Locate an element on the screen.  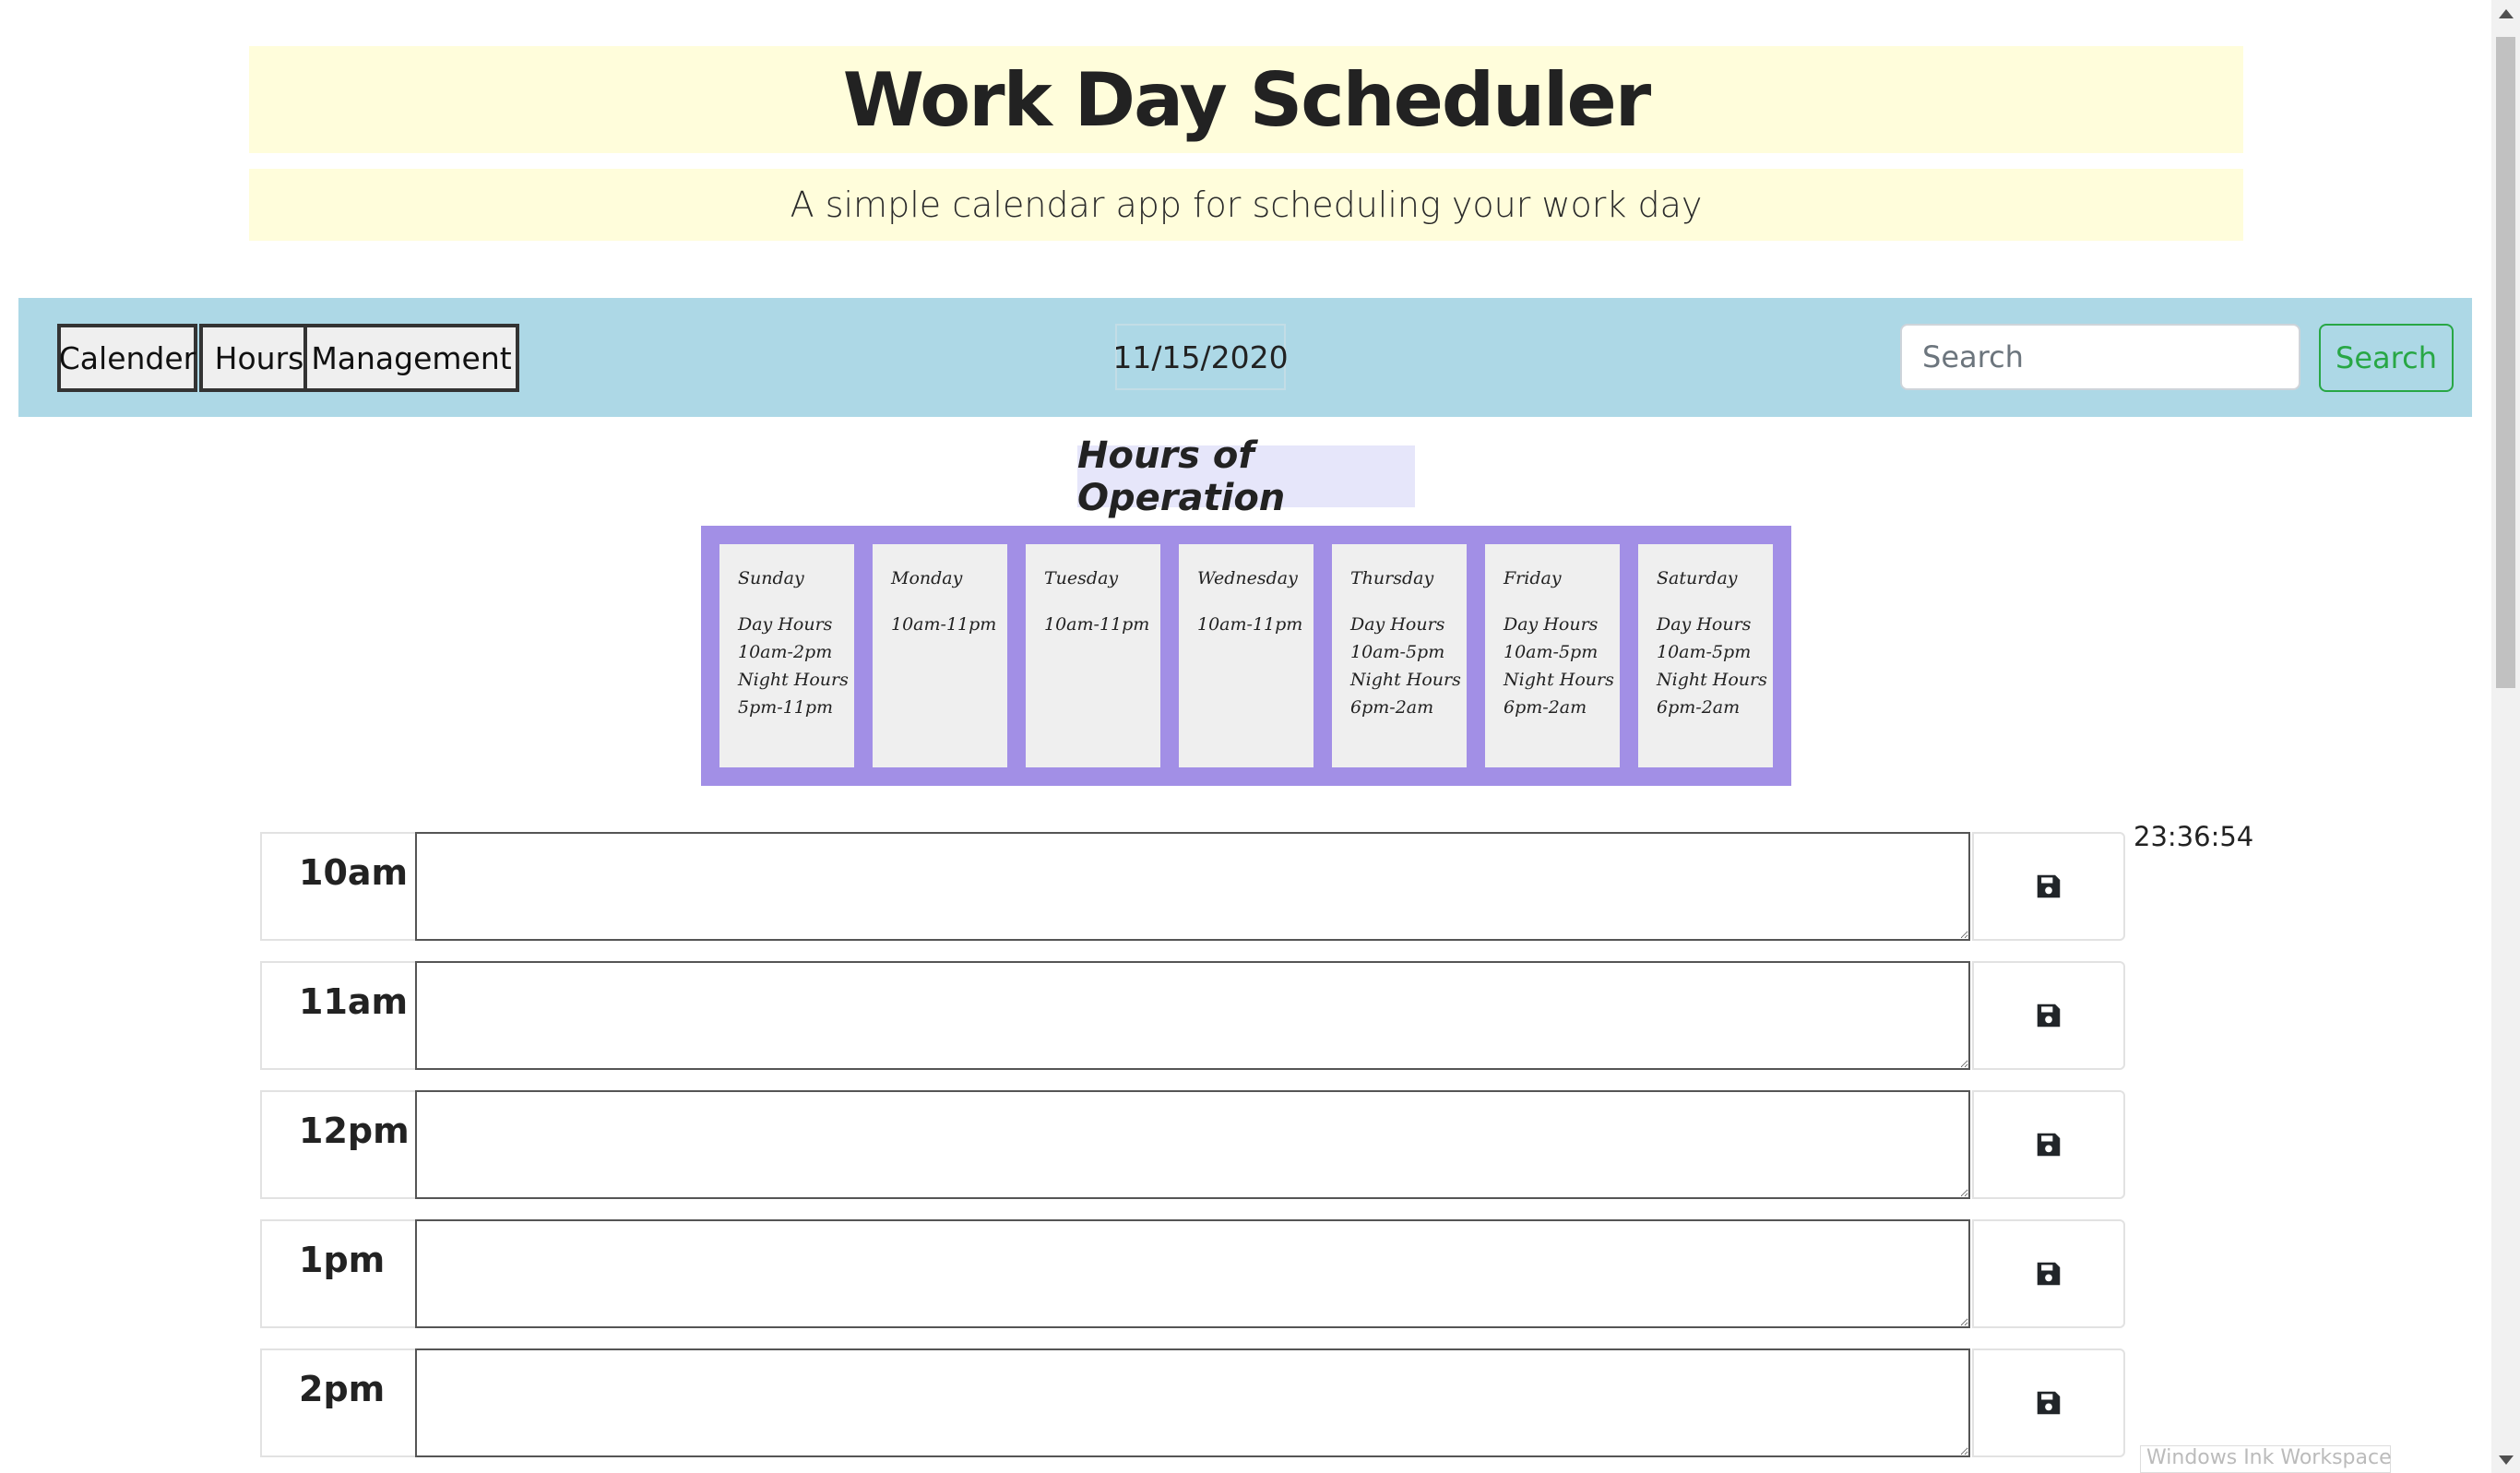
day-name: Thursday is located at coordinates (1392, 578).